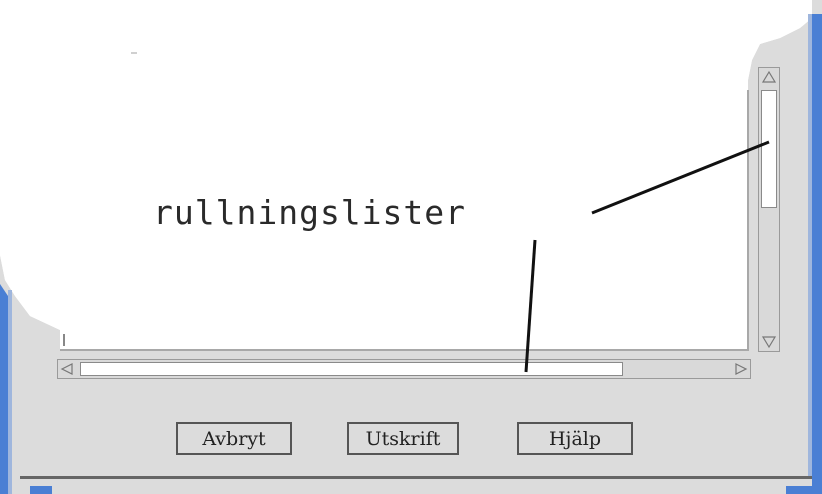 The height and width of the screenshot is (494, 822). I want to click on vertical-scroll-thumb, so click(769, 149).